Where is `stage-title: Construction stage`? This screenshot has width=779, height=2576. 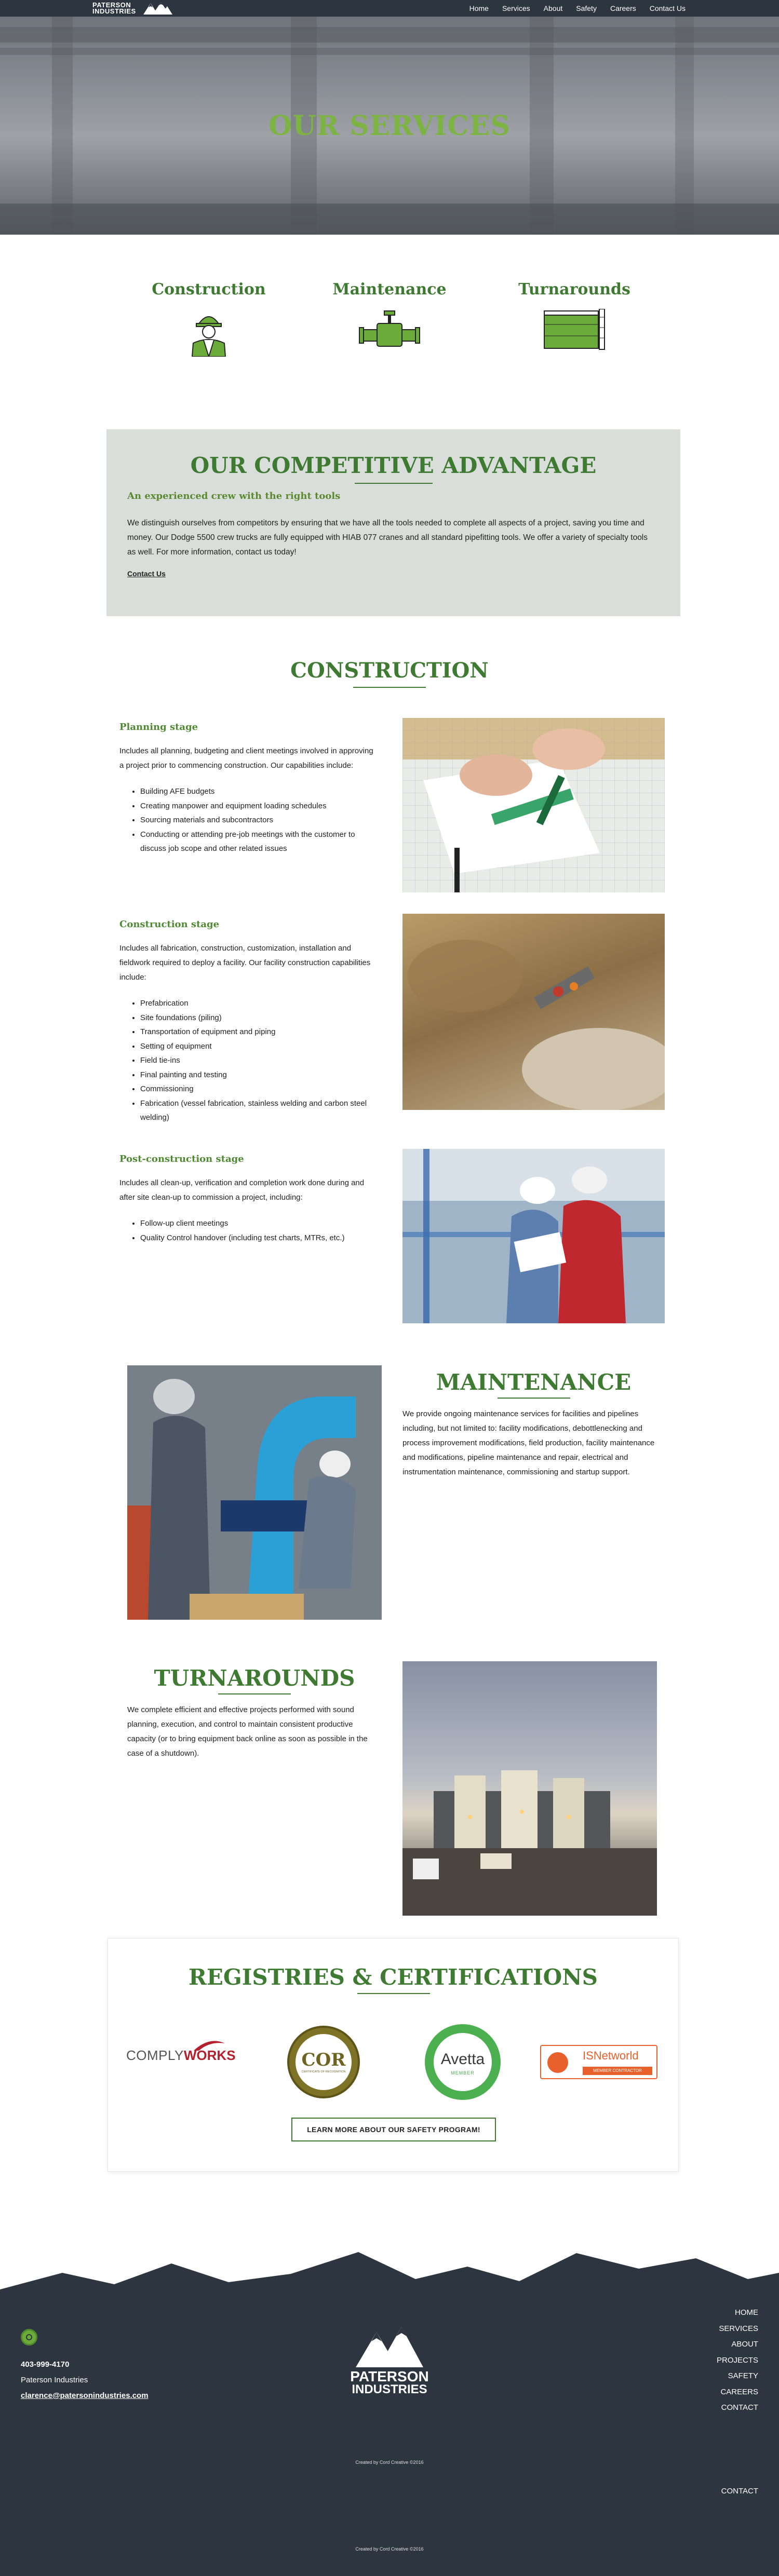
stage-title: Construction stage is located at coordinates (169, 924).